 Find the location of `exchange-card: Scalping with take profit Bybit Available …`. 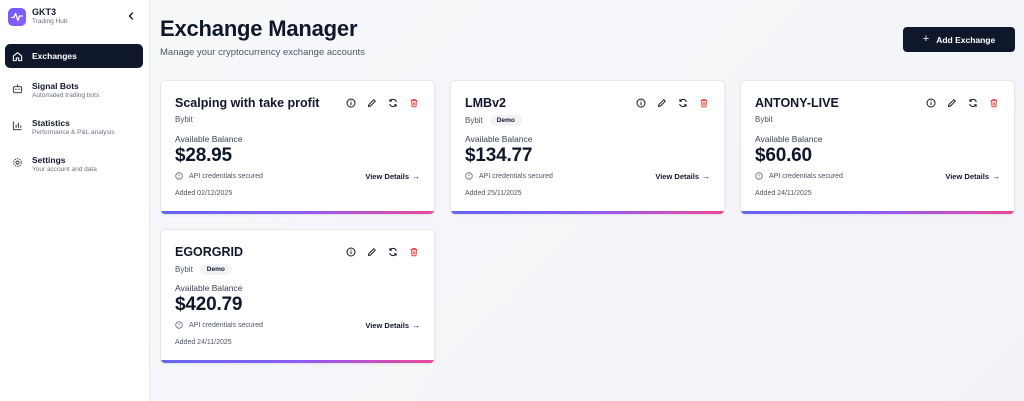

exchange-card: Scalping with take profit Bybit Available … is located at coordinates (297, 147).